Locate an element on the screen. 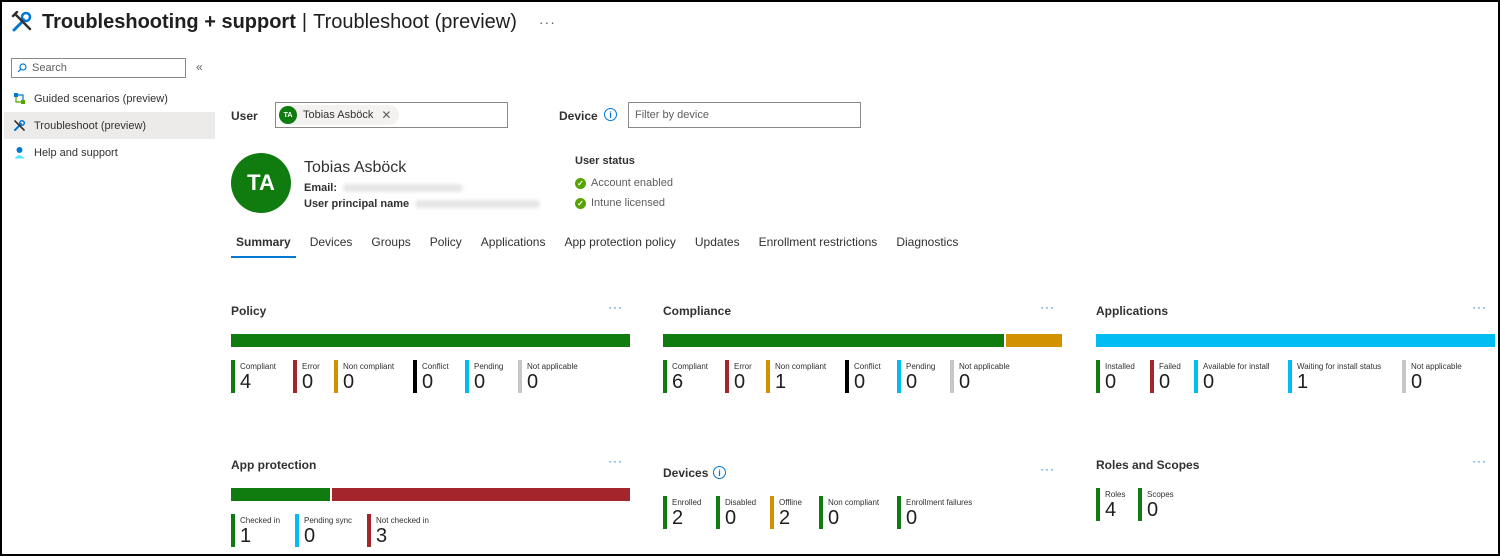 The height and width of the screenshot is (556, 1500). upn-row: User principal name is located at coordinates (422, 204).